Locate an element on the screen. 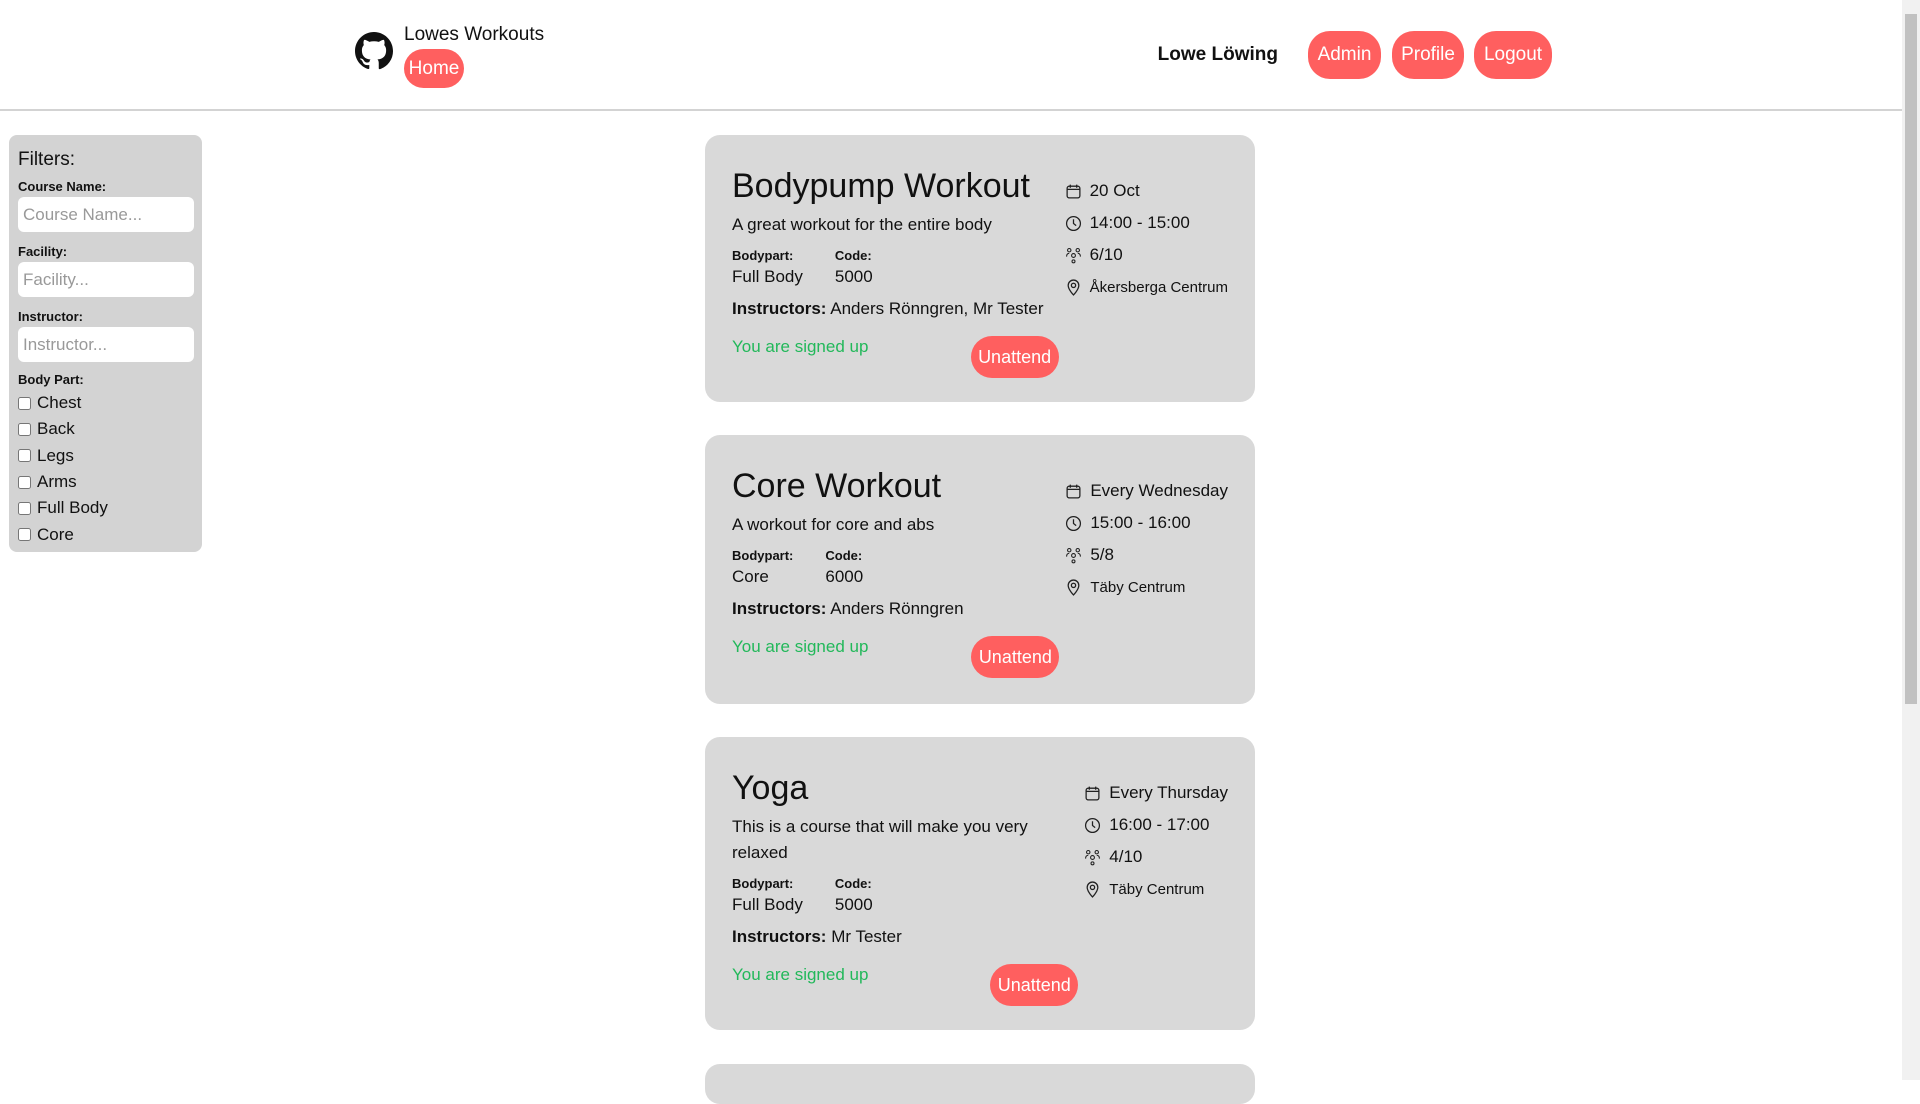 This screenshot has width=1920, height=1104. instructors-value: Anders Rönngren is located at coordinates (897, 608).